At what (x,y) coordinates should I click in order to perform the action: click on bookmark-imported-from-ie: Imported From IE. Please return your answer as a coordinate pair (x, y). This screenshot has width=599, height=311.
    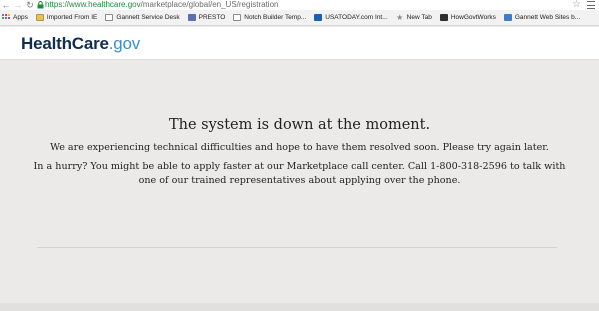
    Looking at the image, I should click on (66, 17).